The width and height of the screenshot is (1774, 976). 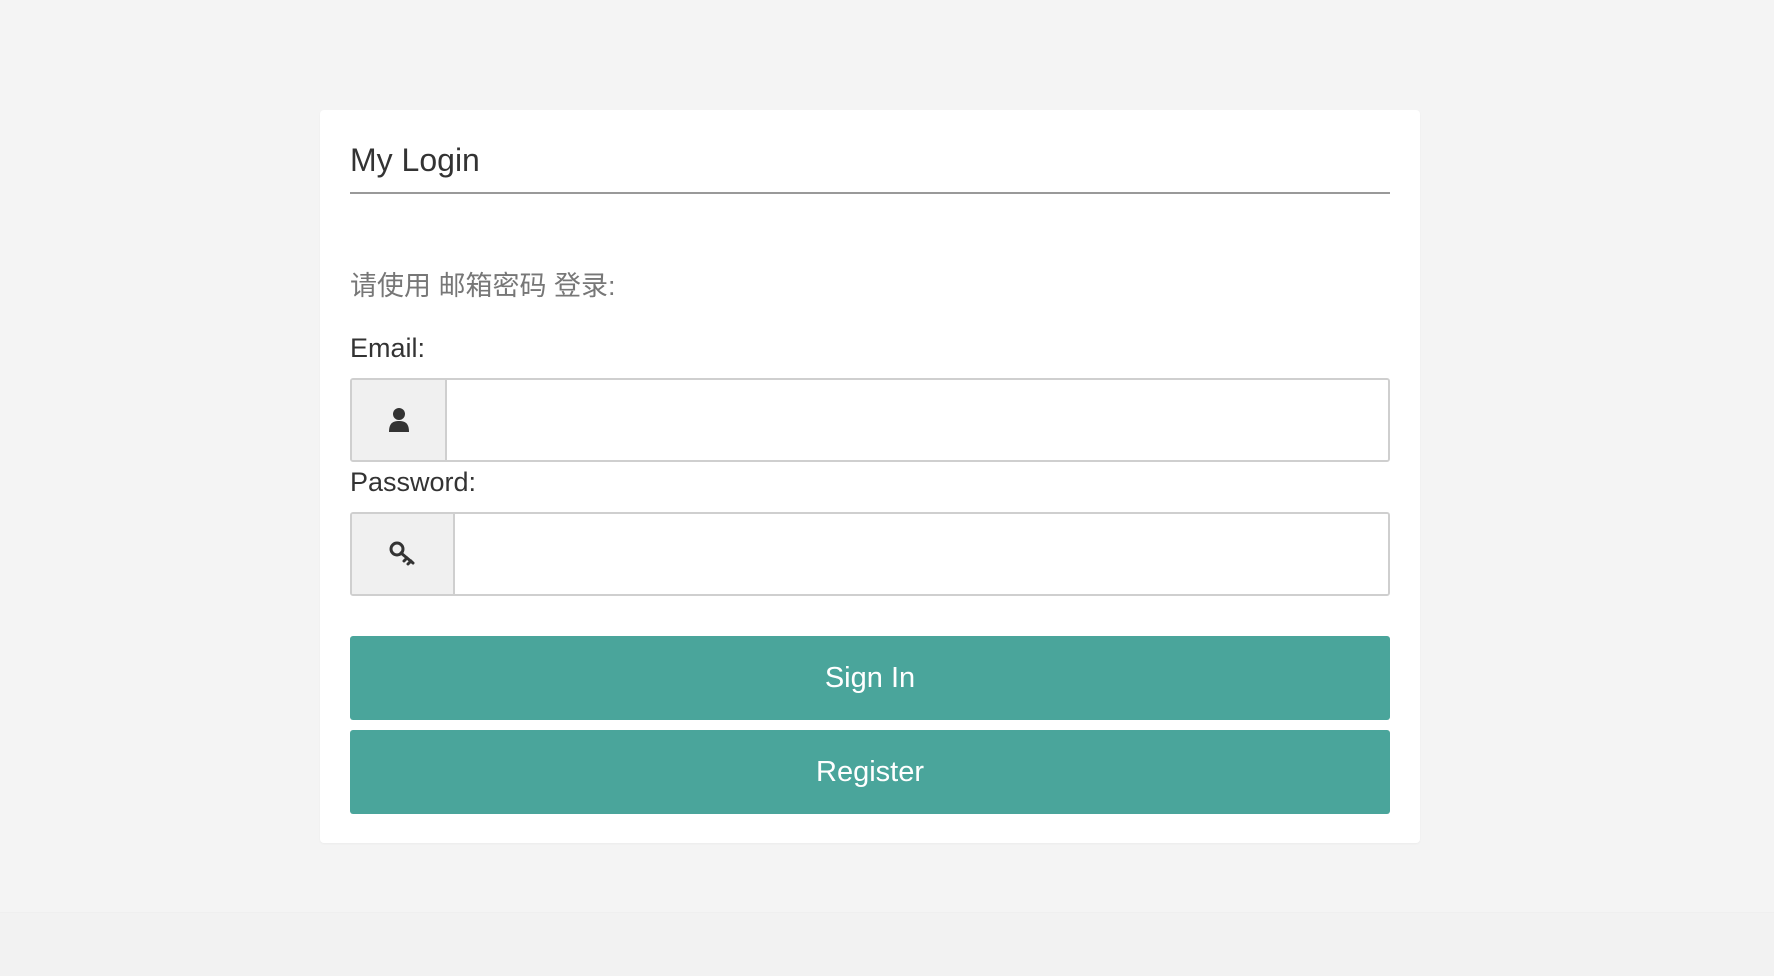 What do you see at coordinates (870, 678) in the screenshot?
I see `sign-in-button: Sign In` at bounding box center [870, 678].